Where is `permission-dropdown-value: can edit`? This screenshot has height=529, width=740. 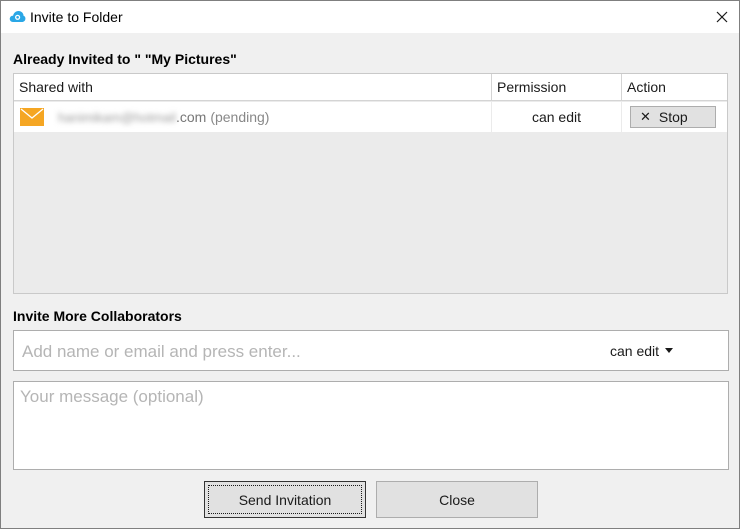 permission-dropdown-value: can edit is located at coordinates (635, 350).